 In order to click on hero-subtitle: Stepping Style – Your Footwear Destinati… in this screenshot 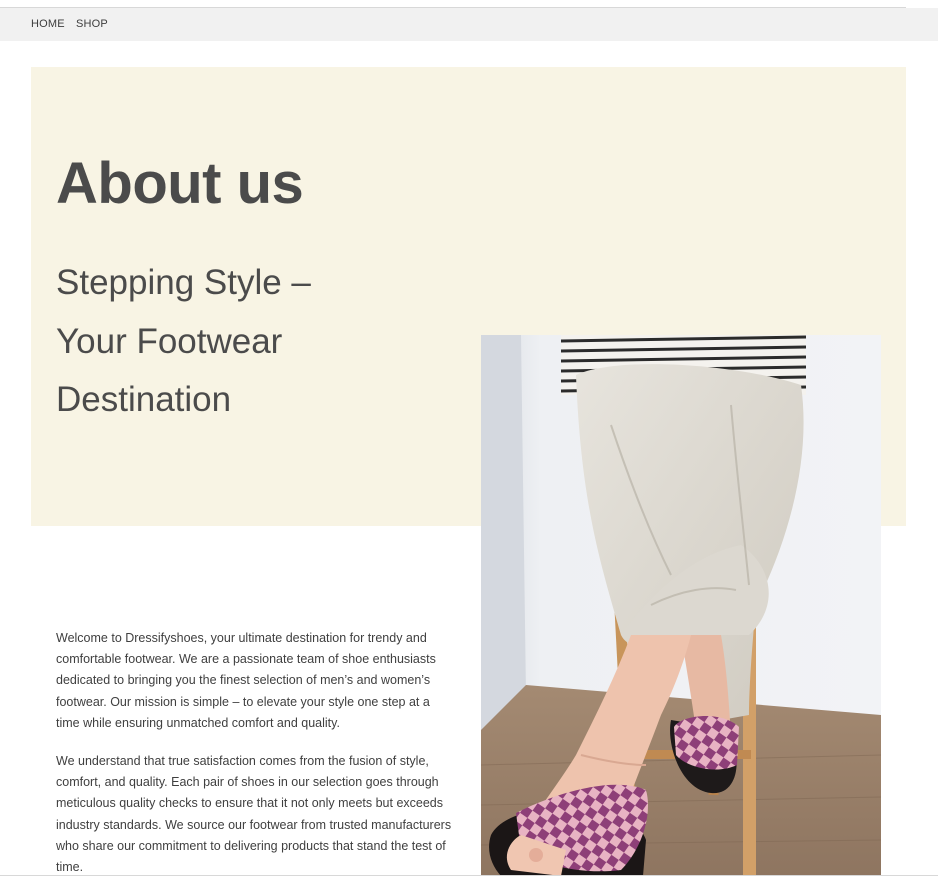, I will do `click(246, 342)`.